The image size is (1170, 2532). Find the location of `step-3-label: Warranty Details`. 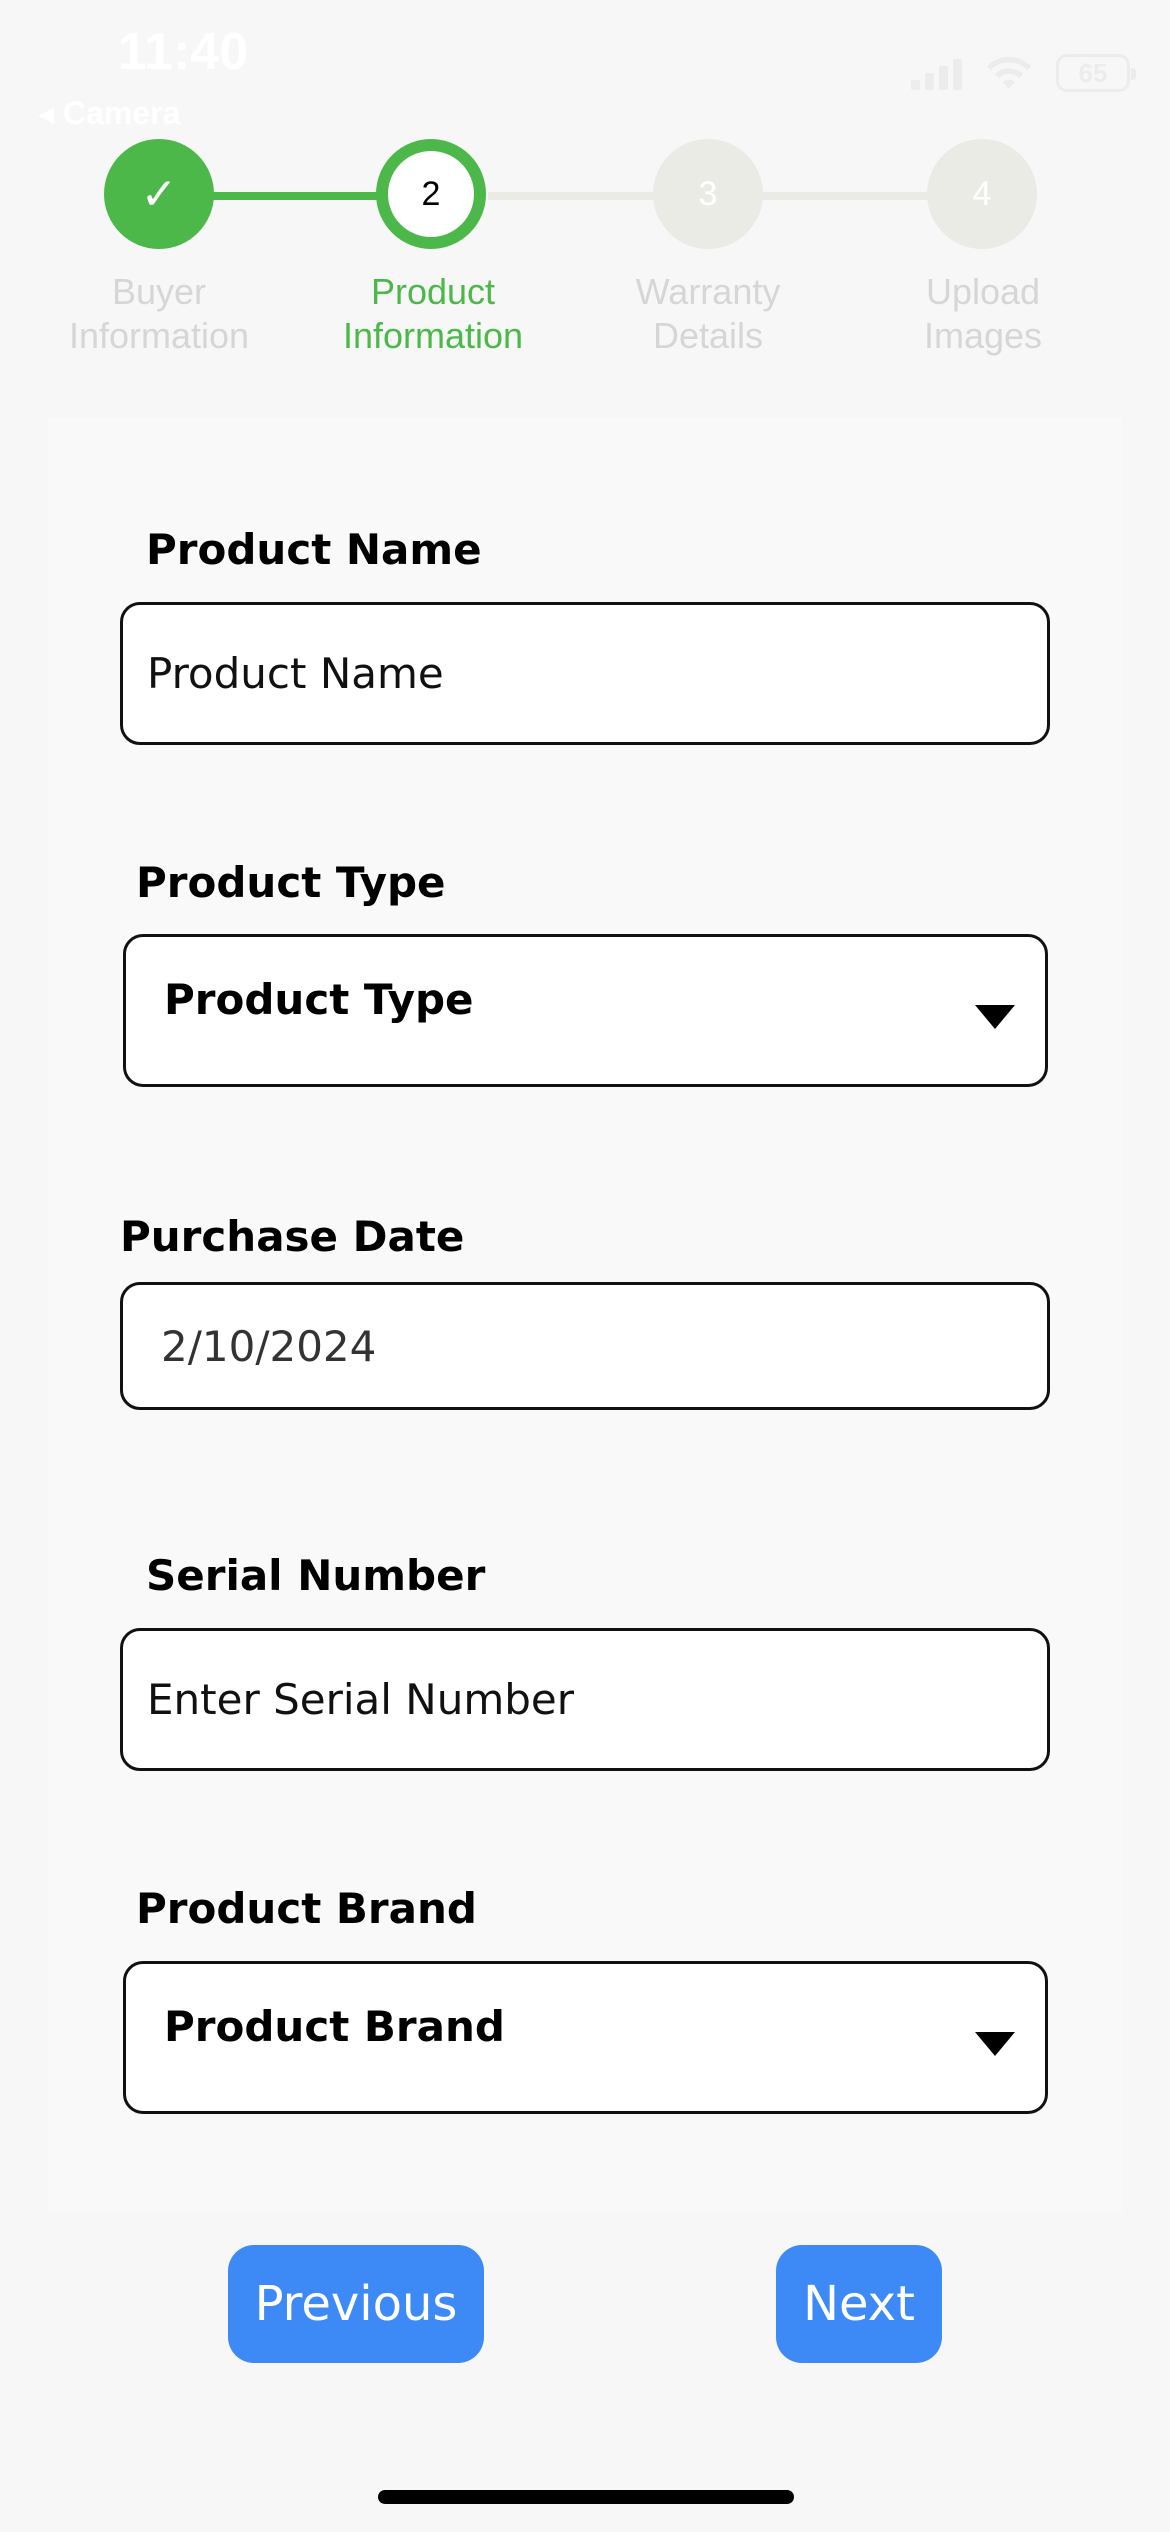

step-3-label: Warranty Details is located at coordinates (708, 313).